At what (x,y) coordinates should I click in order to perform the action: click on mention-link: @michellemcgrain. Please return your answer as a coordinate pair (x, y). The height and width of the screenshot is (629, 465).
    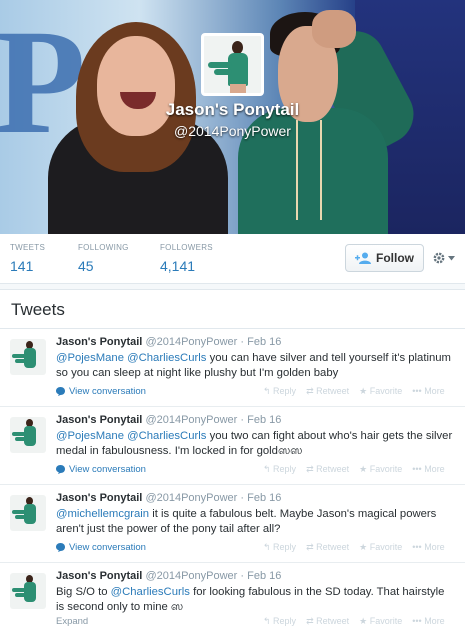
    Looking at the image, I should click on (102, 514).